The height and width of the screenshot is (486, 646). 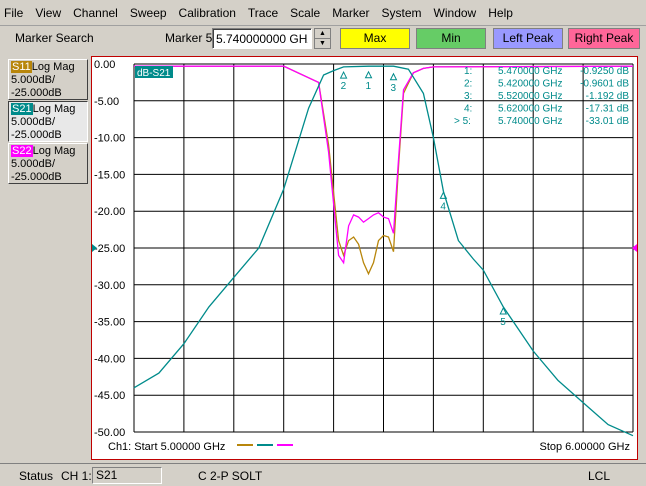 What do you see at coordinates (604, 71) in the screenshot?
I see `marker-readout-value: -0.9250 dB` at bounding box center [604, 71].